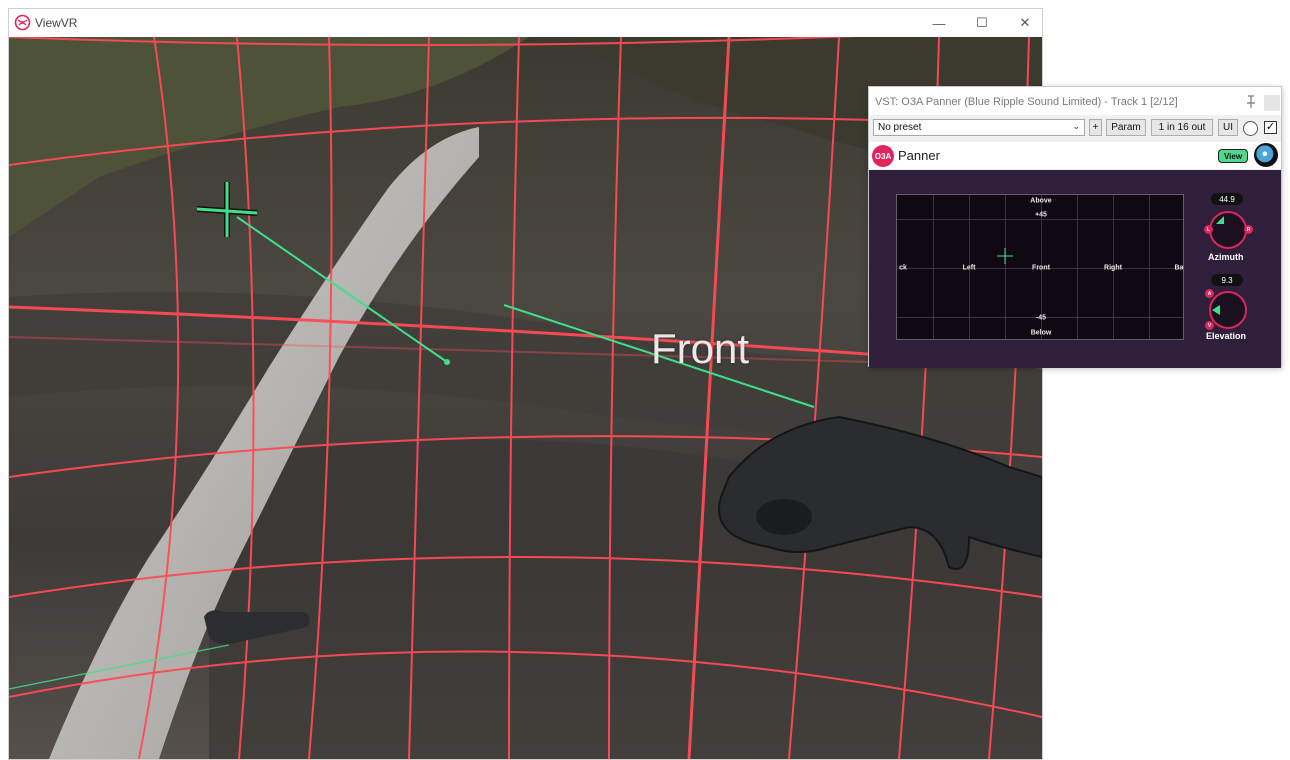 The image size is (1290, 760). What do you see at coordinates (1208, 229) in the screenshot?
I see `azimuth-left-marker: L` at bounding box center [1208, 229].